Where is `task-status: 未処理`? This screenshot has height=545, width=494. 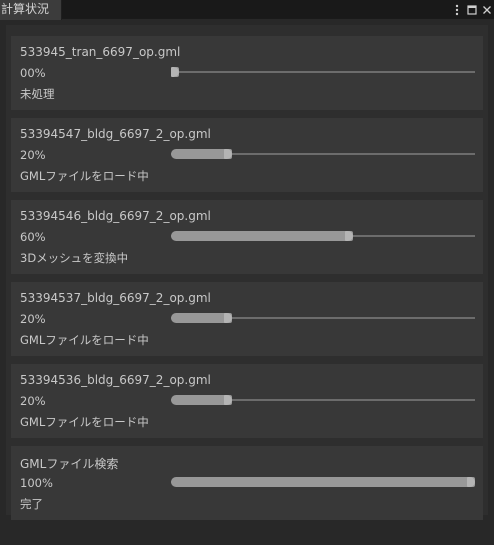
task-status: 未処理 is located at coordinates (37, 94).